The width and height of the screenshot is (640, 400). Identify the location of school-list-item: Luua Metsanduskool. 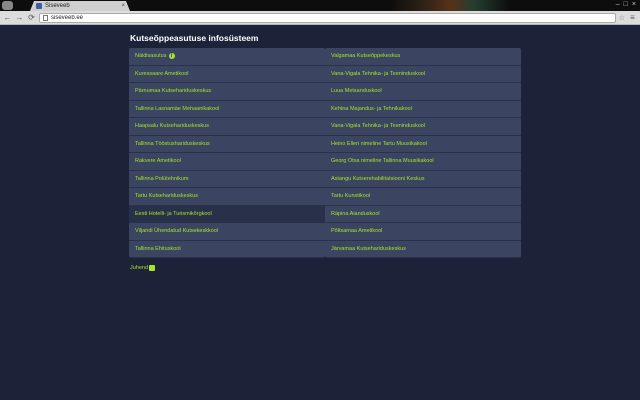
(423, 92).